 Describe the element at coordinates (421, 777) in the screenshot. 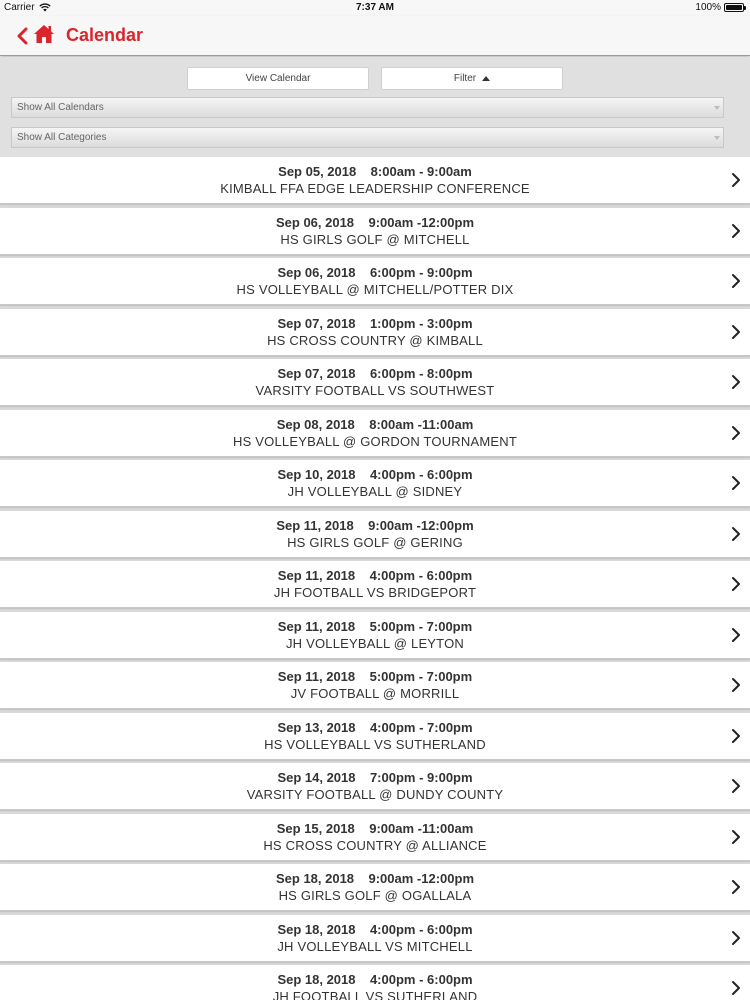

I see `event-time: 7:00pm - 9:00pm` at that location.